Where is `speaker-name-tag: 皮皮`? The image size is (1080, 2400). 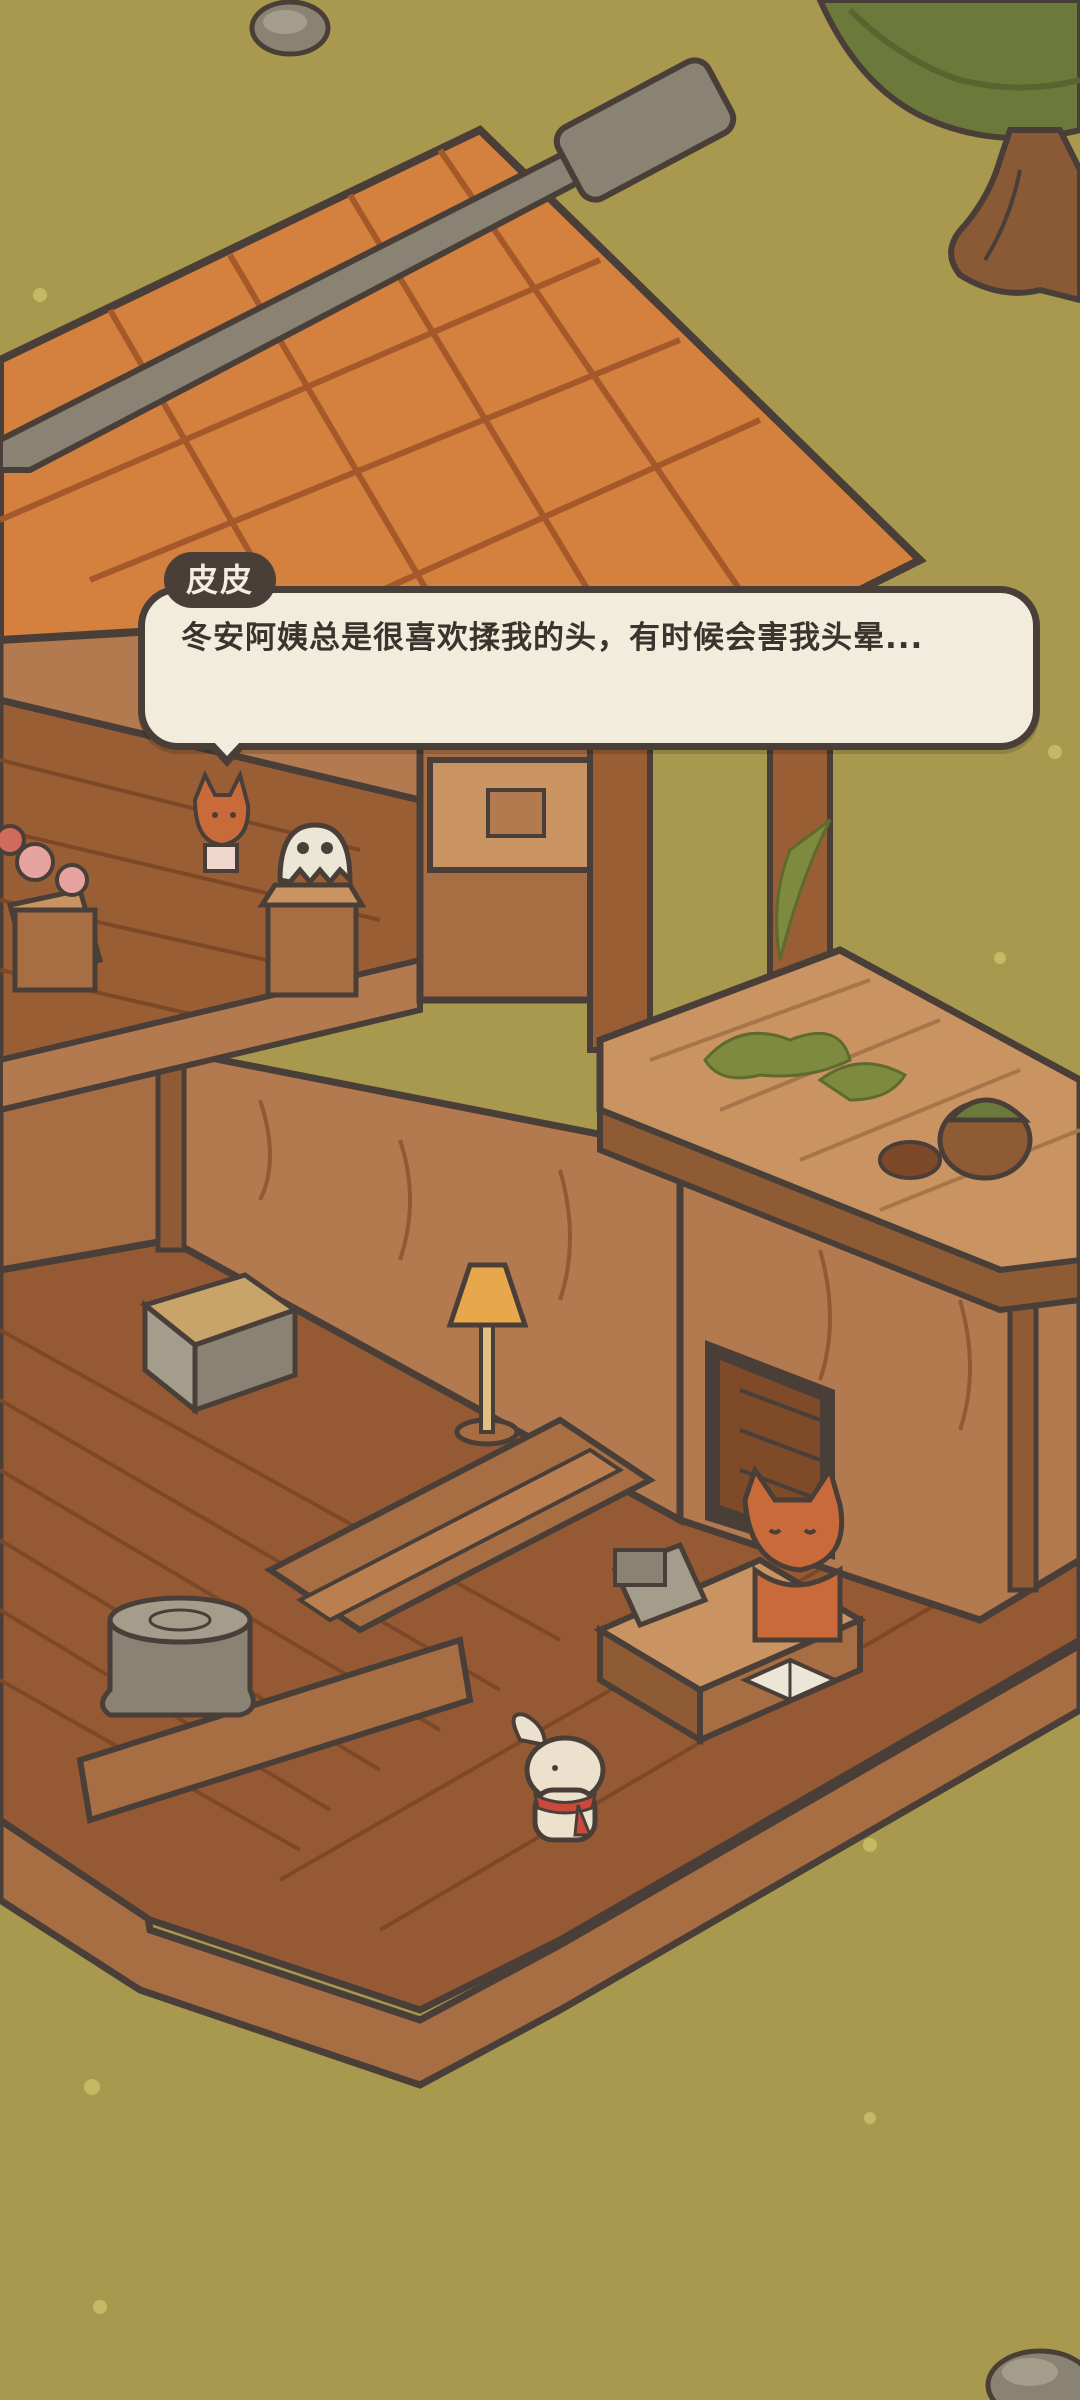 speaker-name-tag: 皮皮 is located at coordinates (220, 580).